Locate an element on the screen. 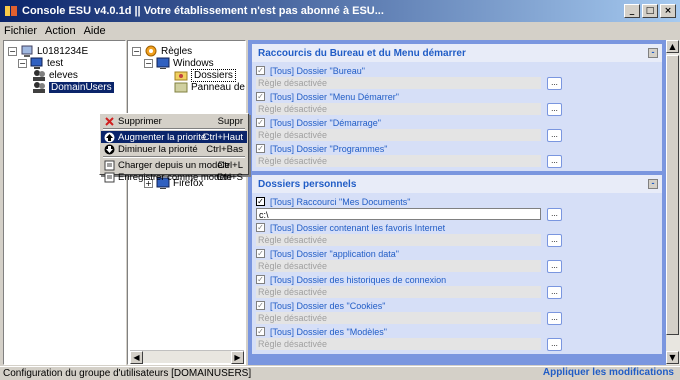 Image resolution: width=680 pixels, height=380 pixels. app-icon is located at coordinates (11, 11).